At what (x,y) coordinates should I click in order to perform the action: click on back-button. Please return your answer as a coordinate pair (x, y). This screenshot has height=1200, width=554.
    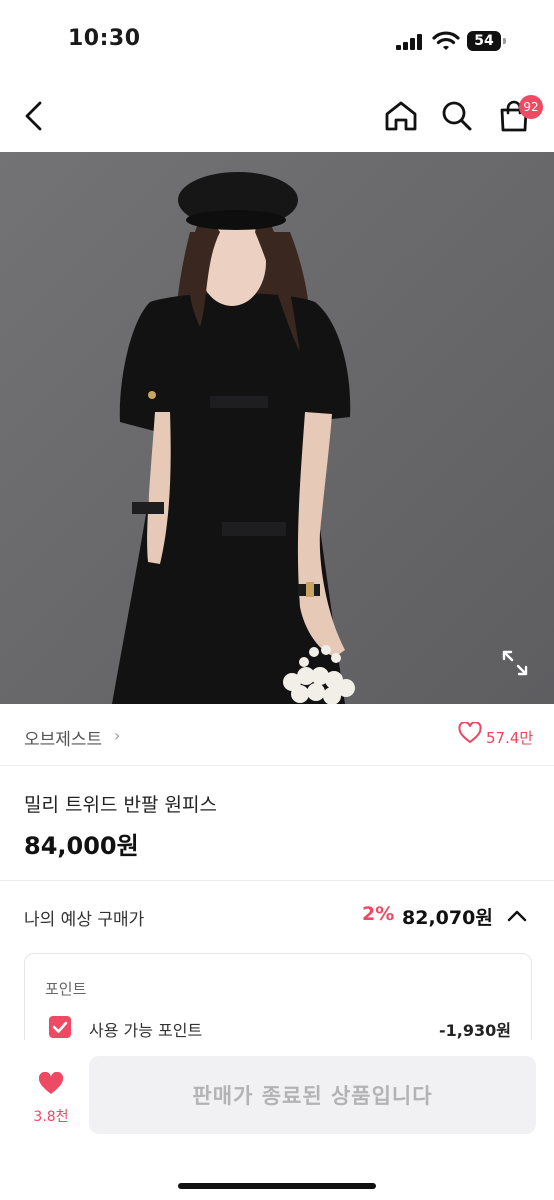
    Looking at the image, I should click on (34, 116).